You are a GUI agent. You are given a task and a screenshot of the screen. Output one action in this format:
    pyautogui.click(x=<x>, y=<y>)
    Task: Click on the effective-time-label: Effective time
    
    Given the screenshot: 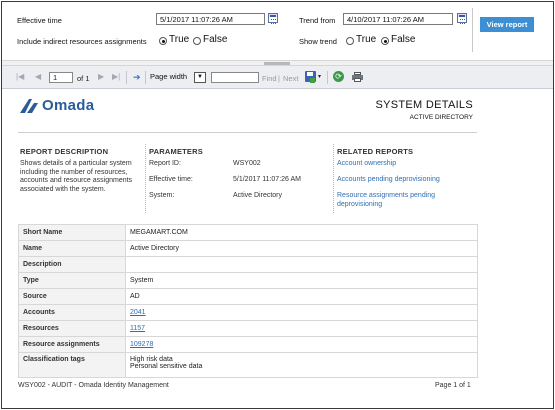 What is the action you would take?
    pyautogui.click(x=39, y=20)
    